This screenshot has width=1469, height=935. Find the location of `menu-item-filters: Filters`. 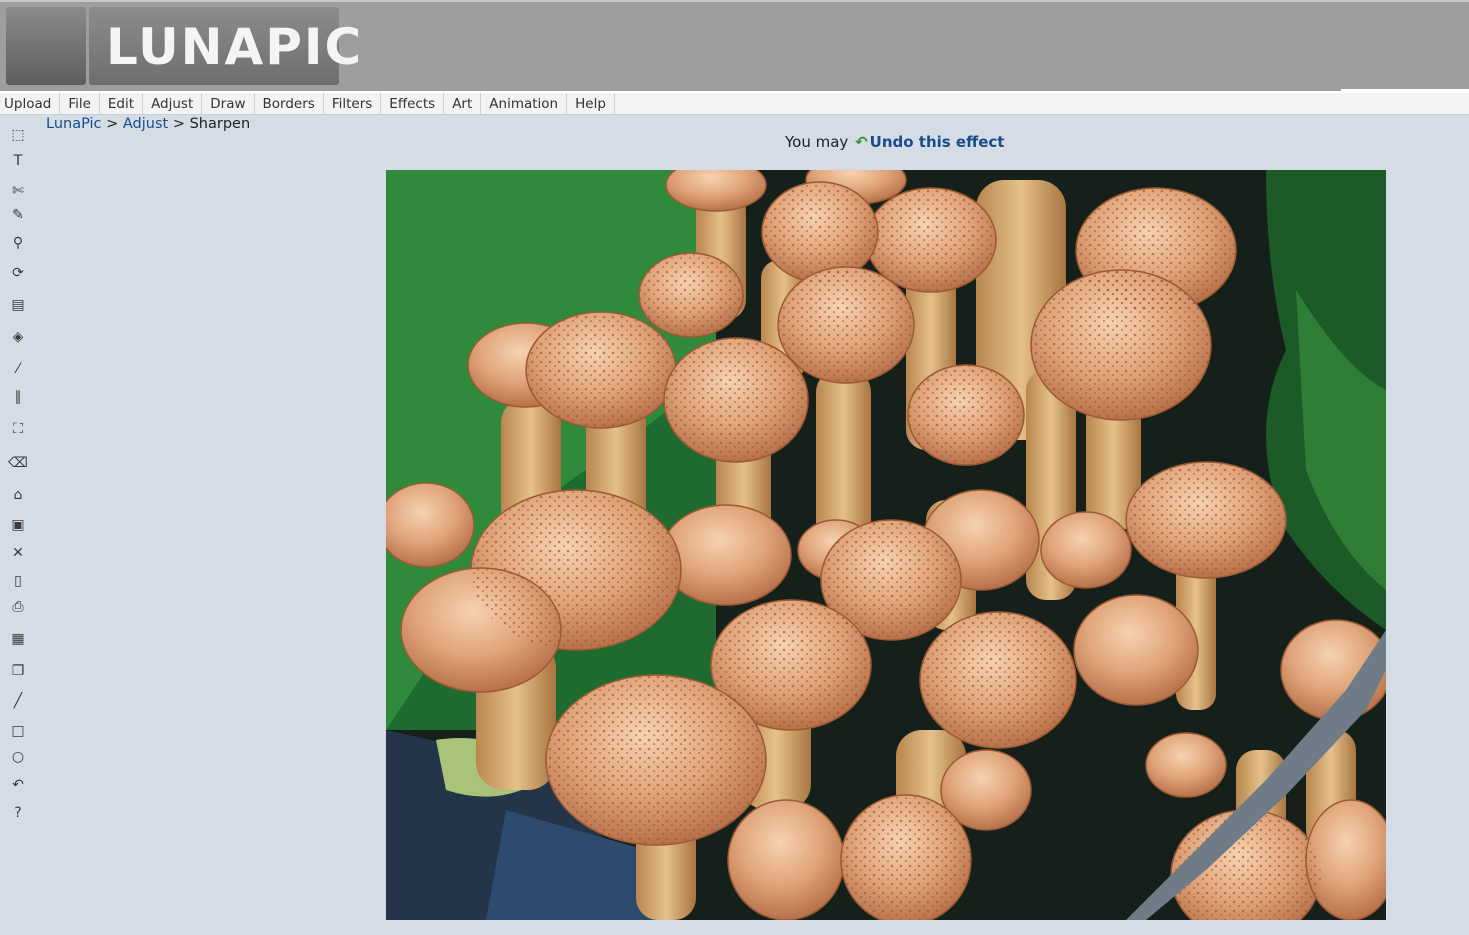

menu-item-filters: Filters is located at coordinates (353, 104).